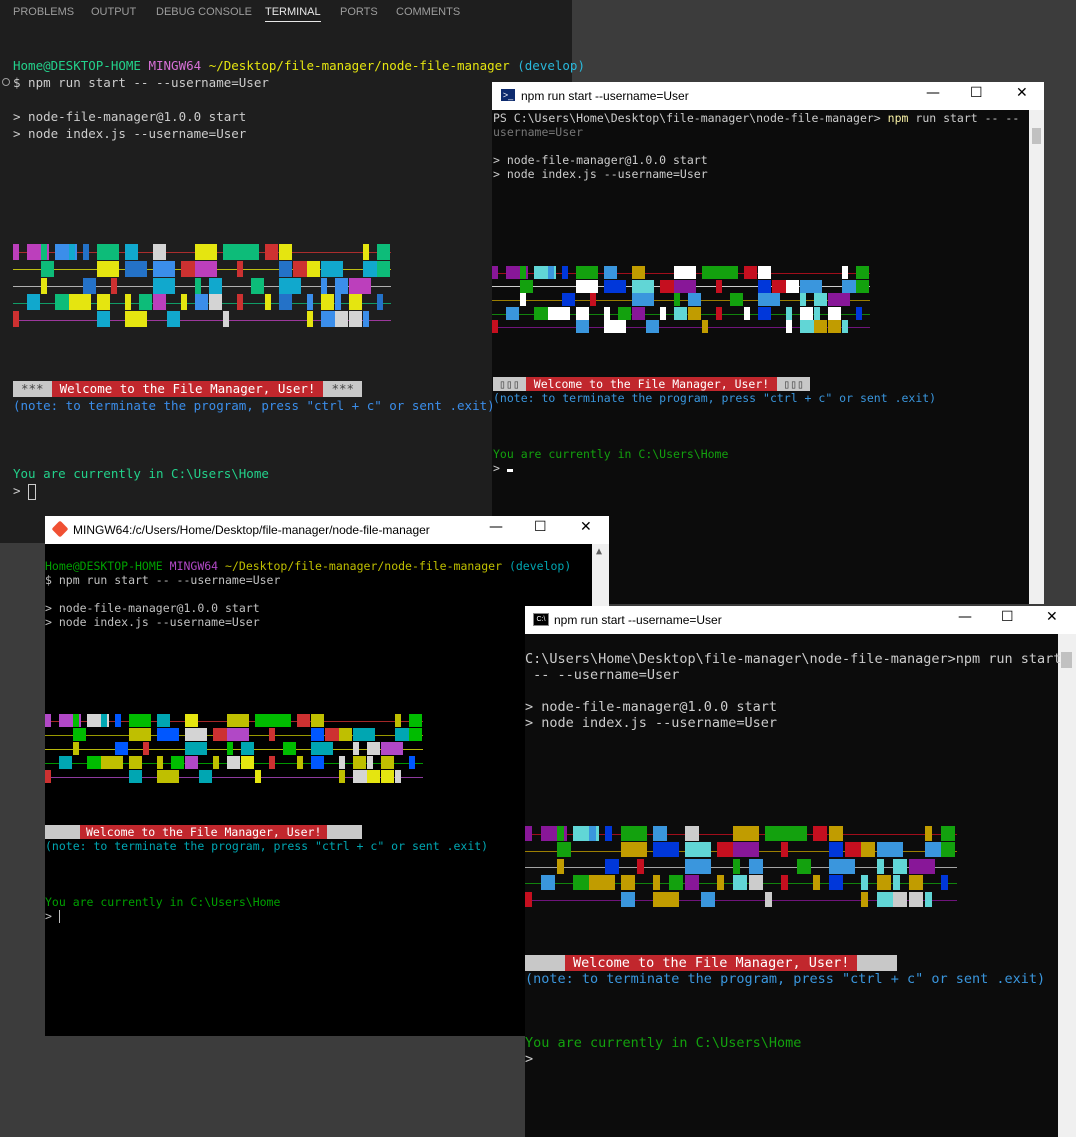 The height and width of the screenshot is (1137, 1076). Describe the element at coordinates (768, 96) in the screenshot. I see `powershell-titlebar: >_ npm run start --username=User — ☐ ✕` at that location.